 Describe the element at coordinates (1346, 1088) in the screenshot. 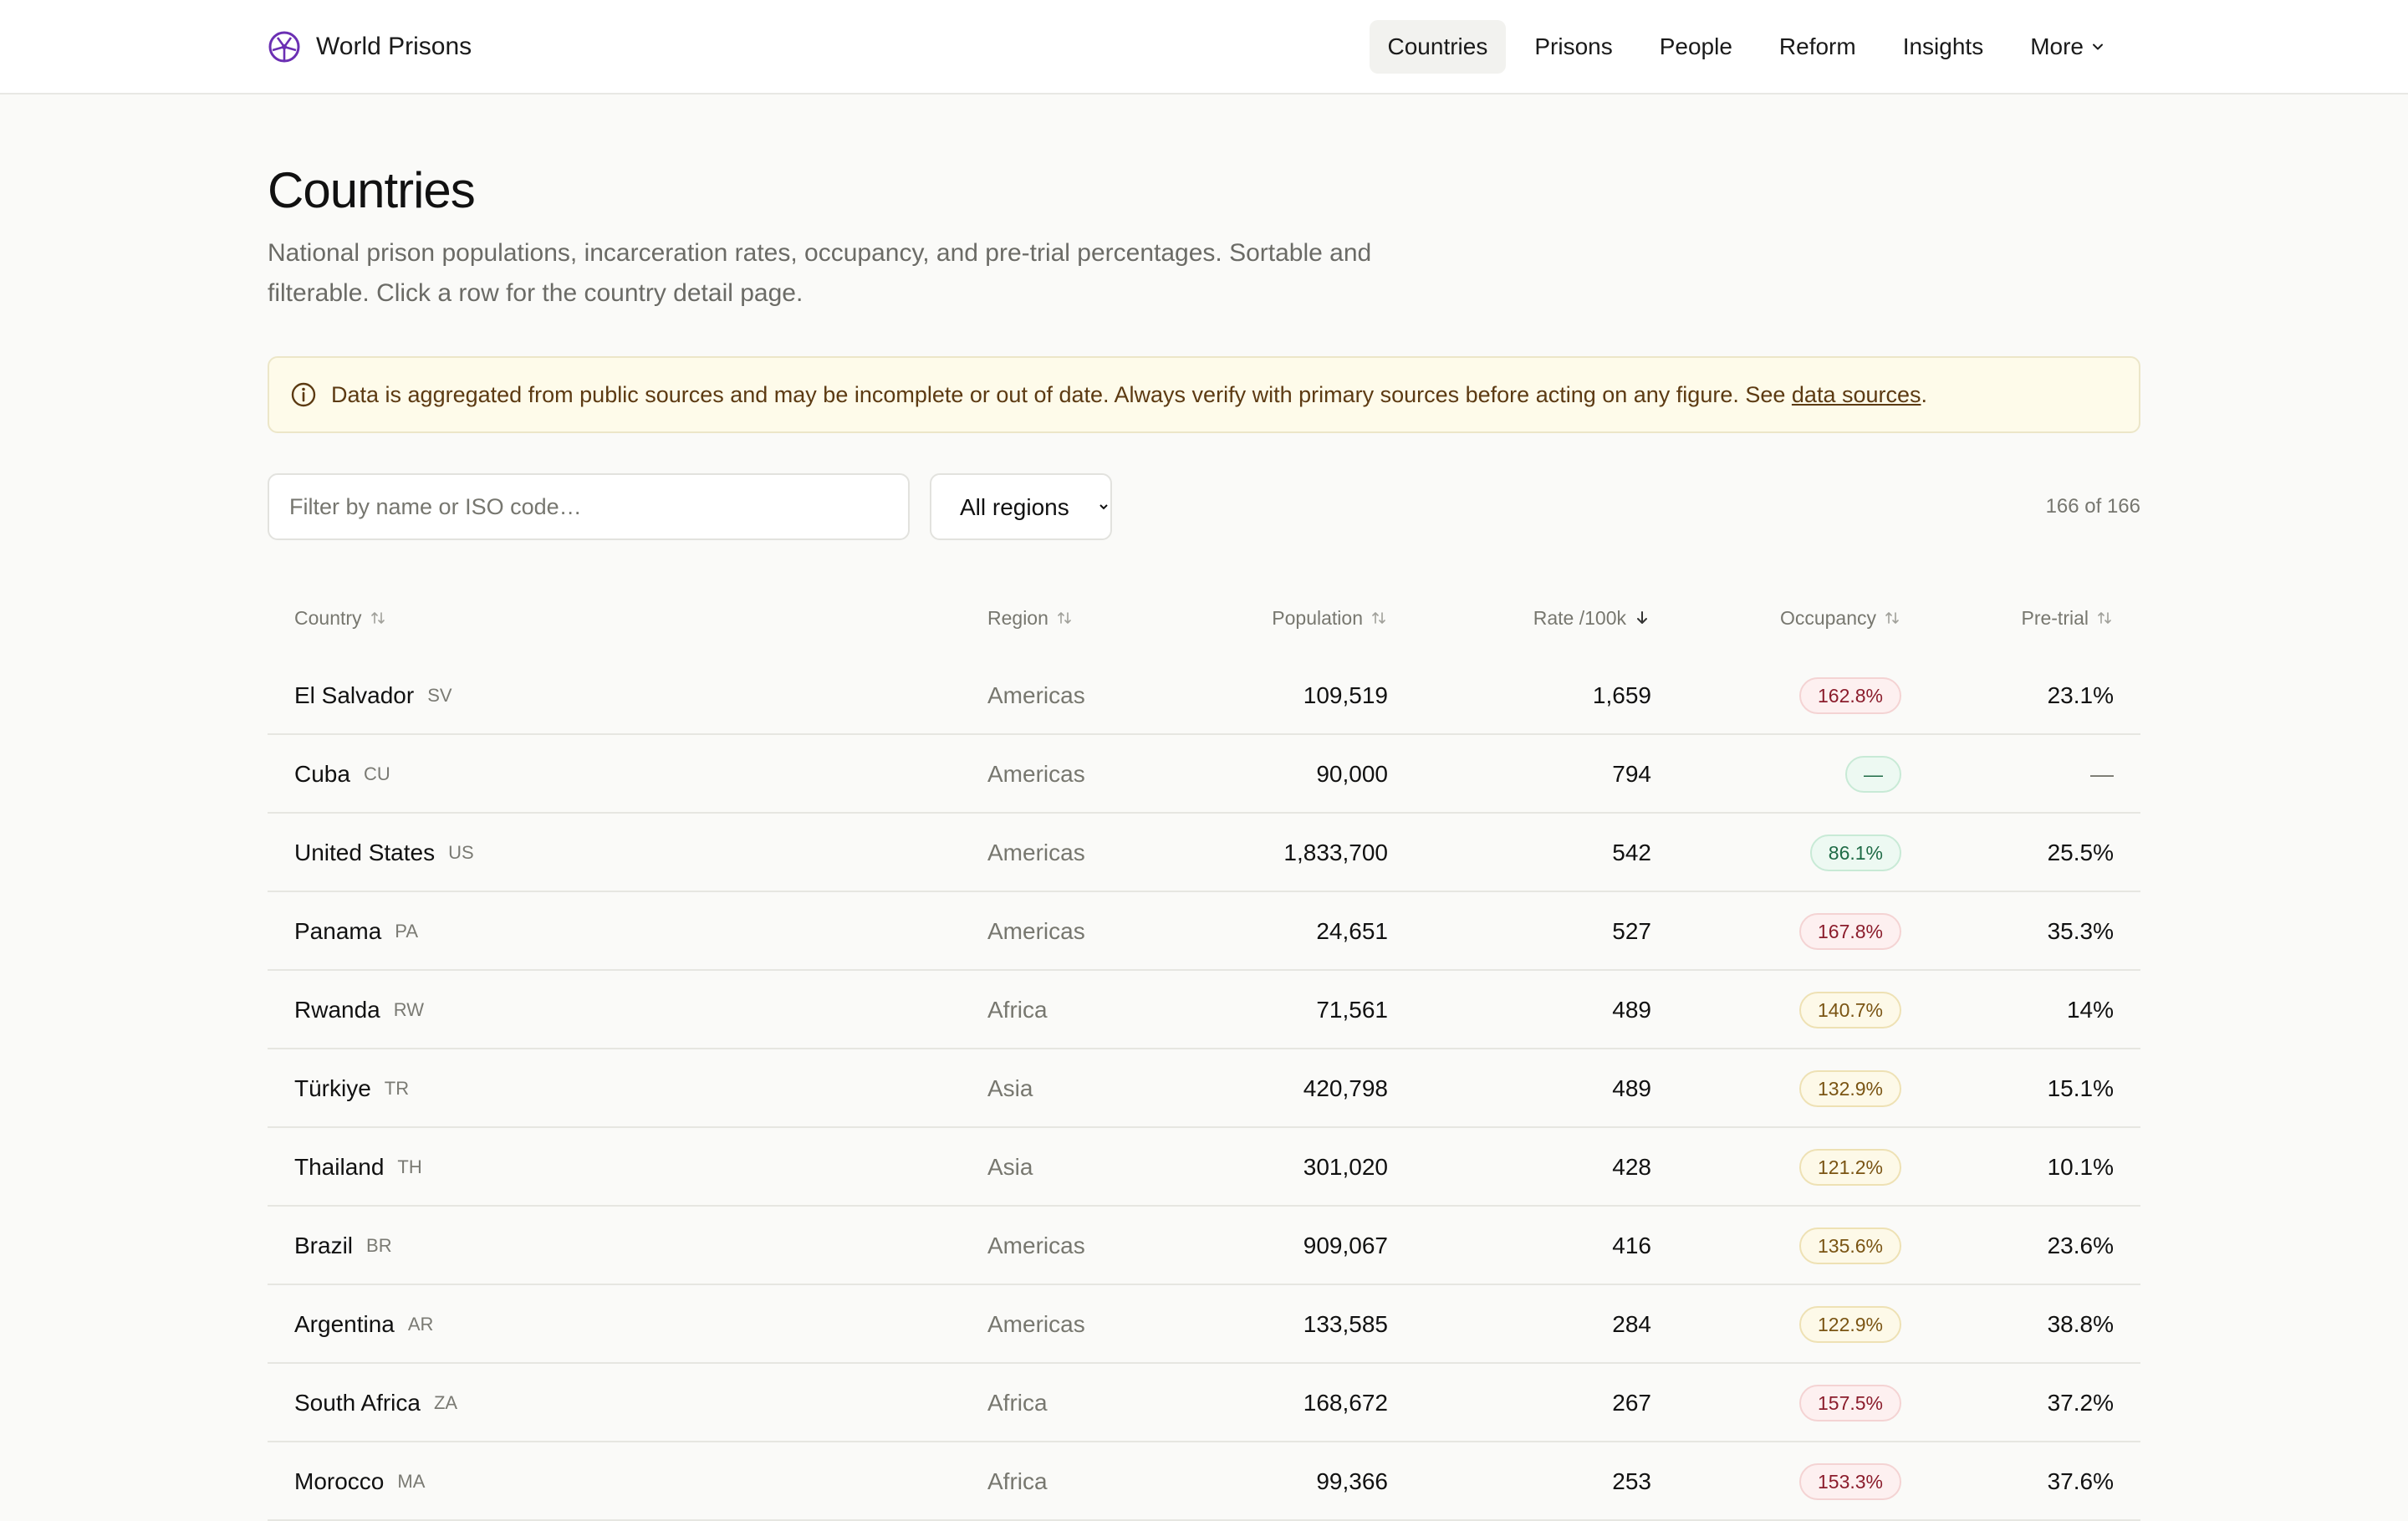

I see `population-cell: 420,798` at that location.